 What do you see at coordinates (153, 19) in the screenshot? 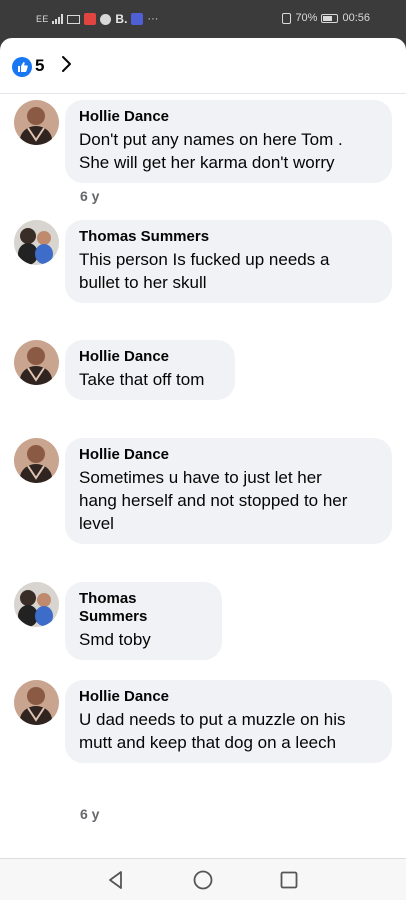
I see `more-notifications-icon: ···` at bounding box center [153, 19].